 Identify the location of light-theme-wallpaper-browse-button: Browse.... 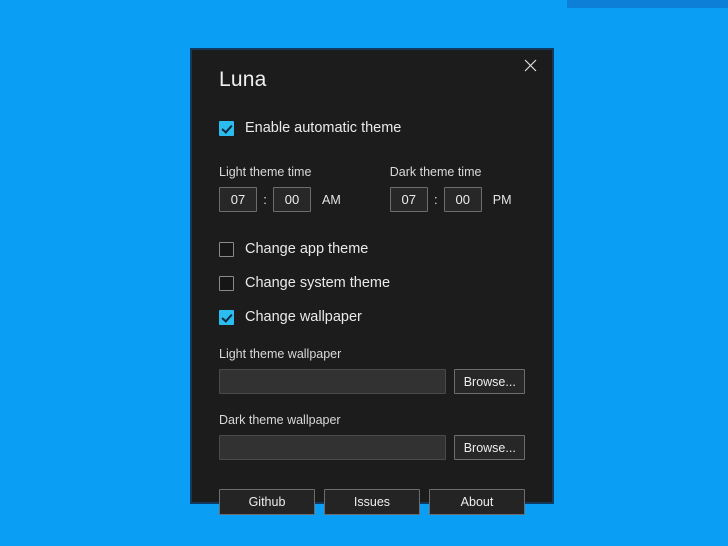
(489, 381).